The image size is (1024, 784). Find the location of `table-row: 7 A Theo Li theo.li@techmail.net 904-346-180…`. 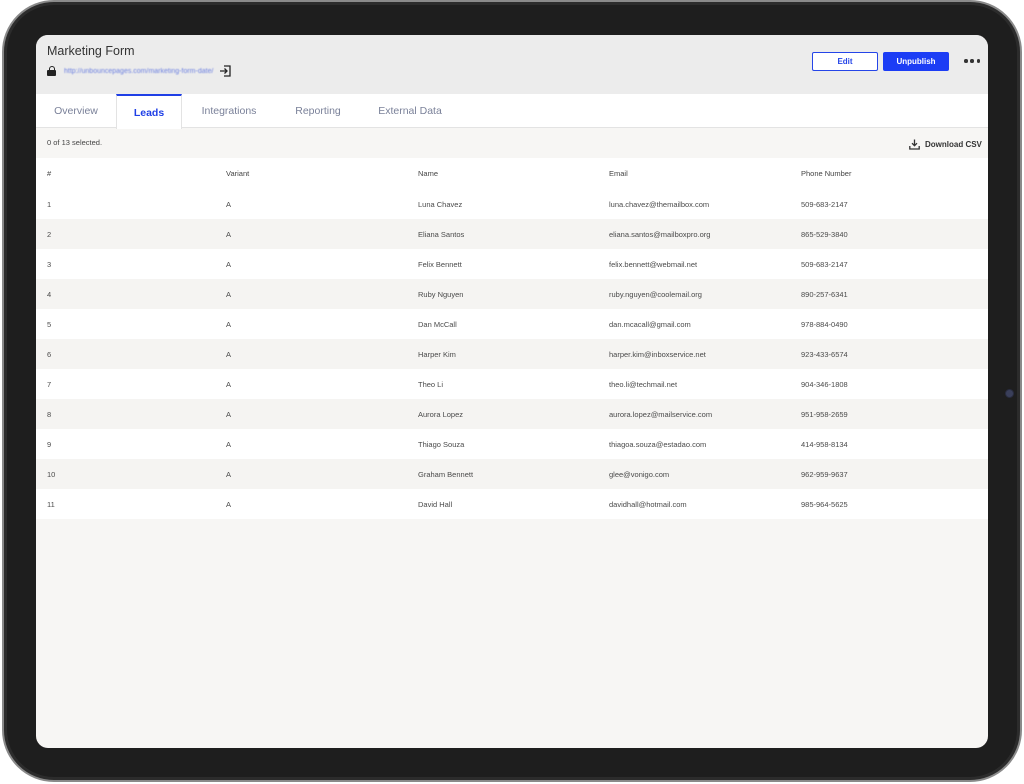

table-row: 7 A Theo Li theo.li@techmail.net 904-346-180… is located at coordinates (512, 384).